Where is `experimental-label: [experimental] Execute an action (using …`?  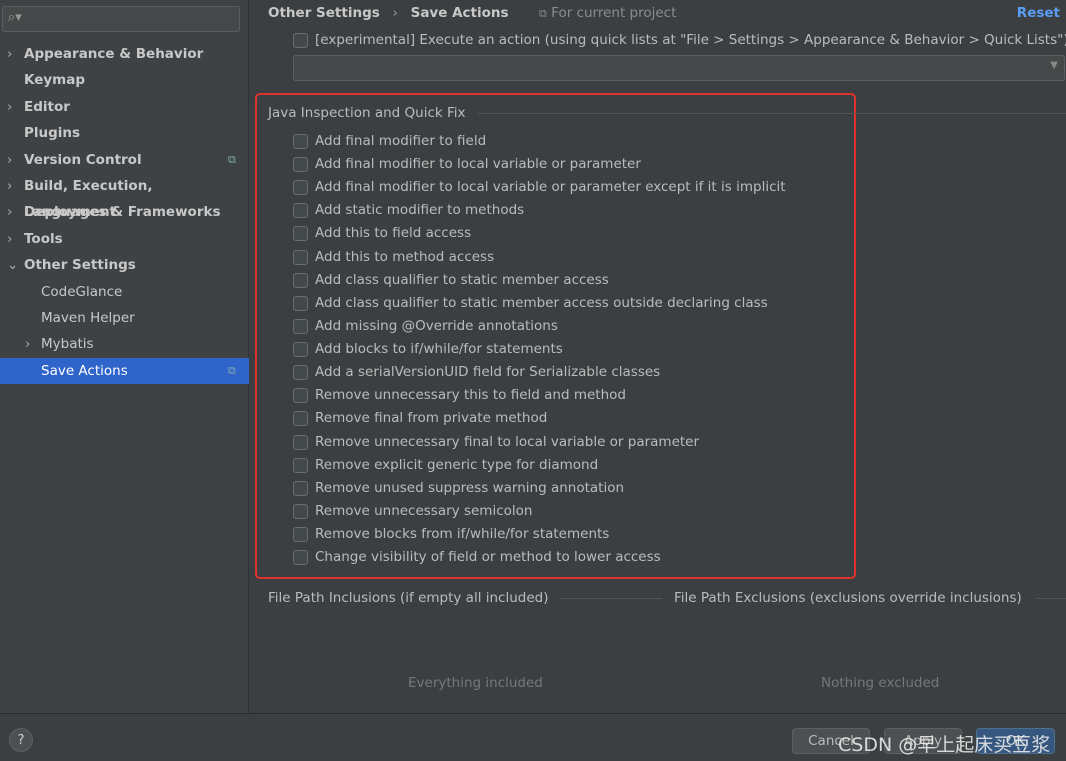
experimental-label: [experimental] Execute an action (using … is located at coordinates (690, 40).